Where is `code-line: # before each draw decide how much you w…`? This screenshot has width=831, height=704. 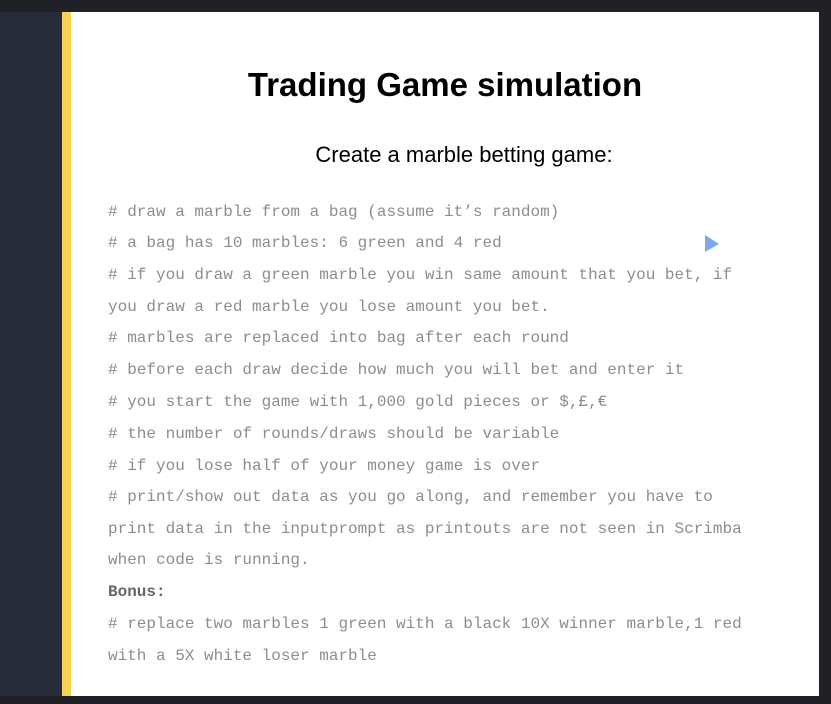
code-line: # before each draw decide how much you w… is located at coordinates (396, 370).